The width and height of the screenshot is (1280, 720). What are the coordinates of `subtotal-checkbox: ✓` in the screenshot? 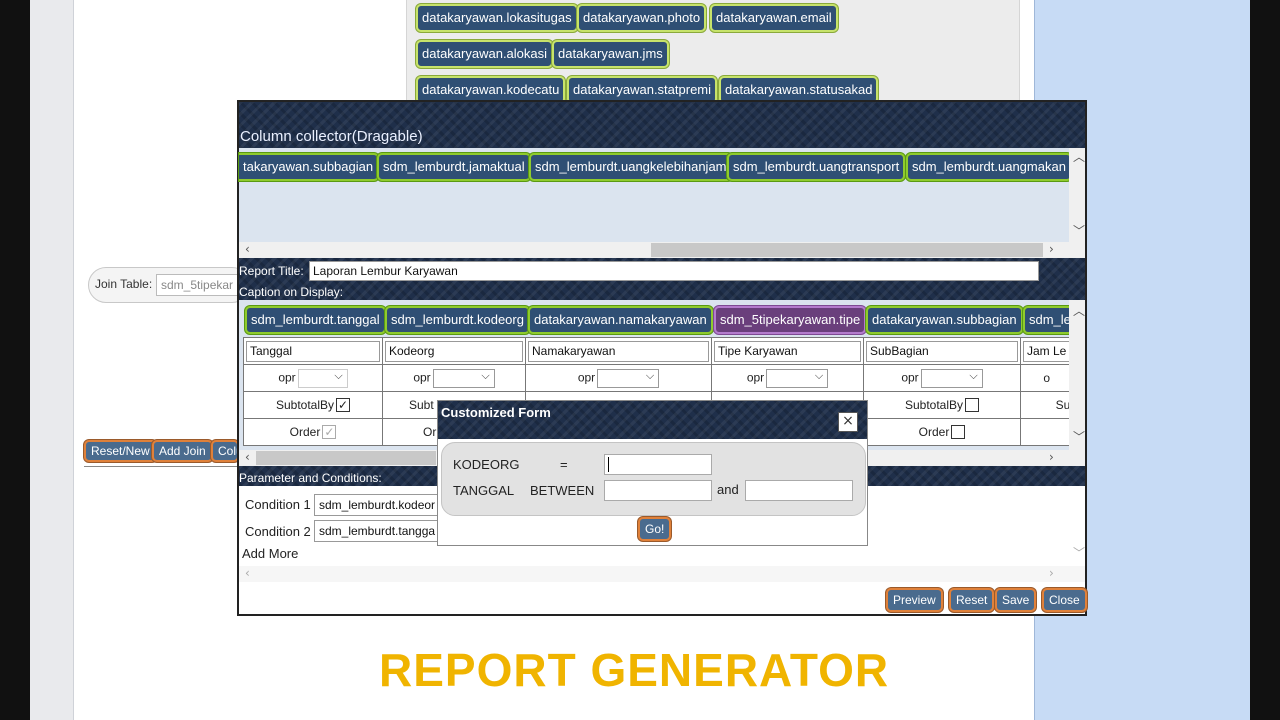 It's located at (343, 405).